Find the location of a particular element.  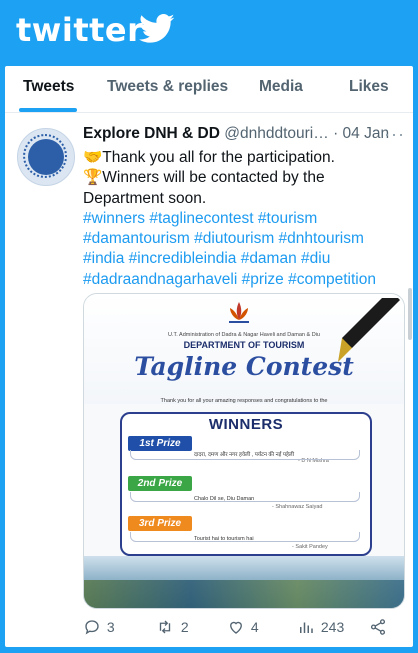

tweet-text-line: Department soon. is located at coordinates (145, 198).